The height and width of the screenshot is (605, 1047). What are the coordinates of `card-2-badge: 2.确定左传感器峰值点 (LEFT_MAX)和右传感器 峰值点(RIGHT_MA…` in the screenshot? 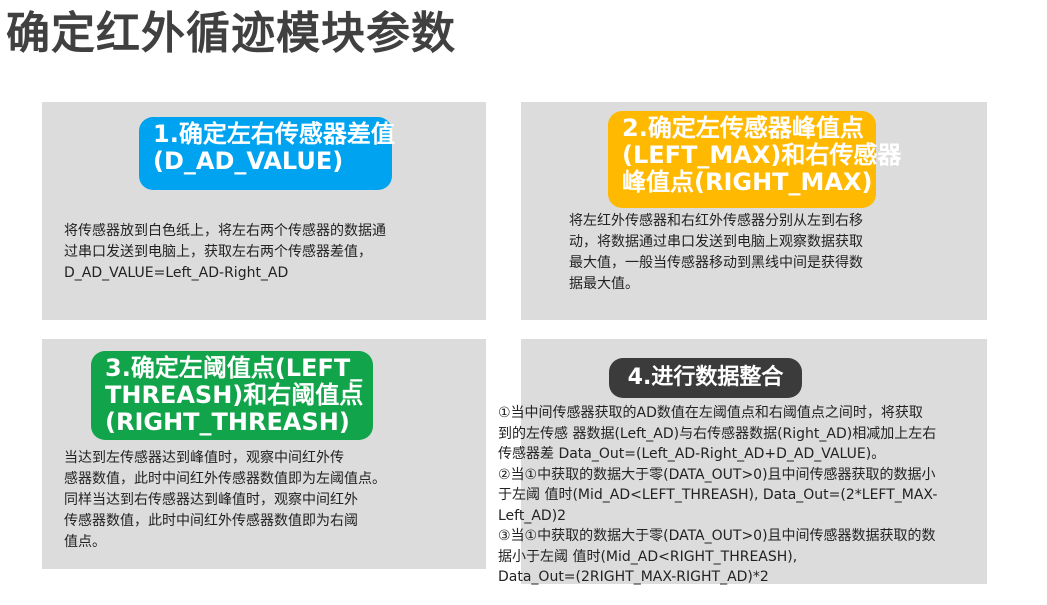 It's located at (755, 159).